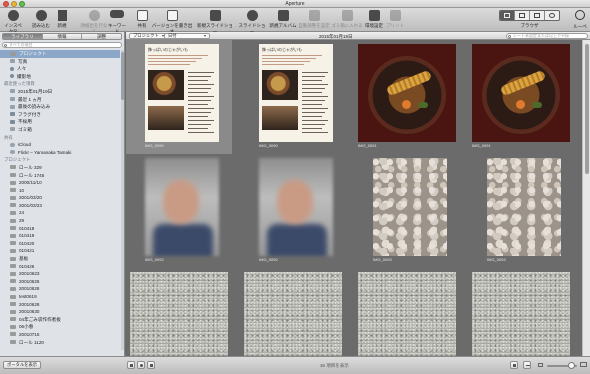 This screenshot has width=590, height=374. Describe the element at coordinates (41, 20) in the screenshot. I see `import-button: 読み込む` at that location.